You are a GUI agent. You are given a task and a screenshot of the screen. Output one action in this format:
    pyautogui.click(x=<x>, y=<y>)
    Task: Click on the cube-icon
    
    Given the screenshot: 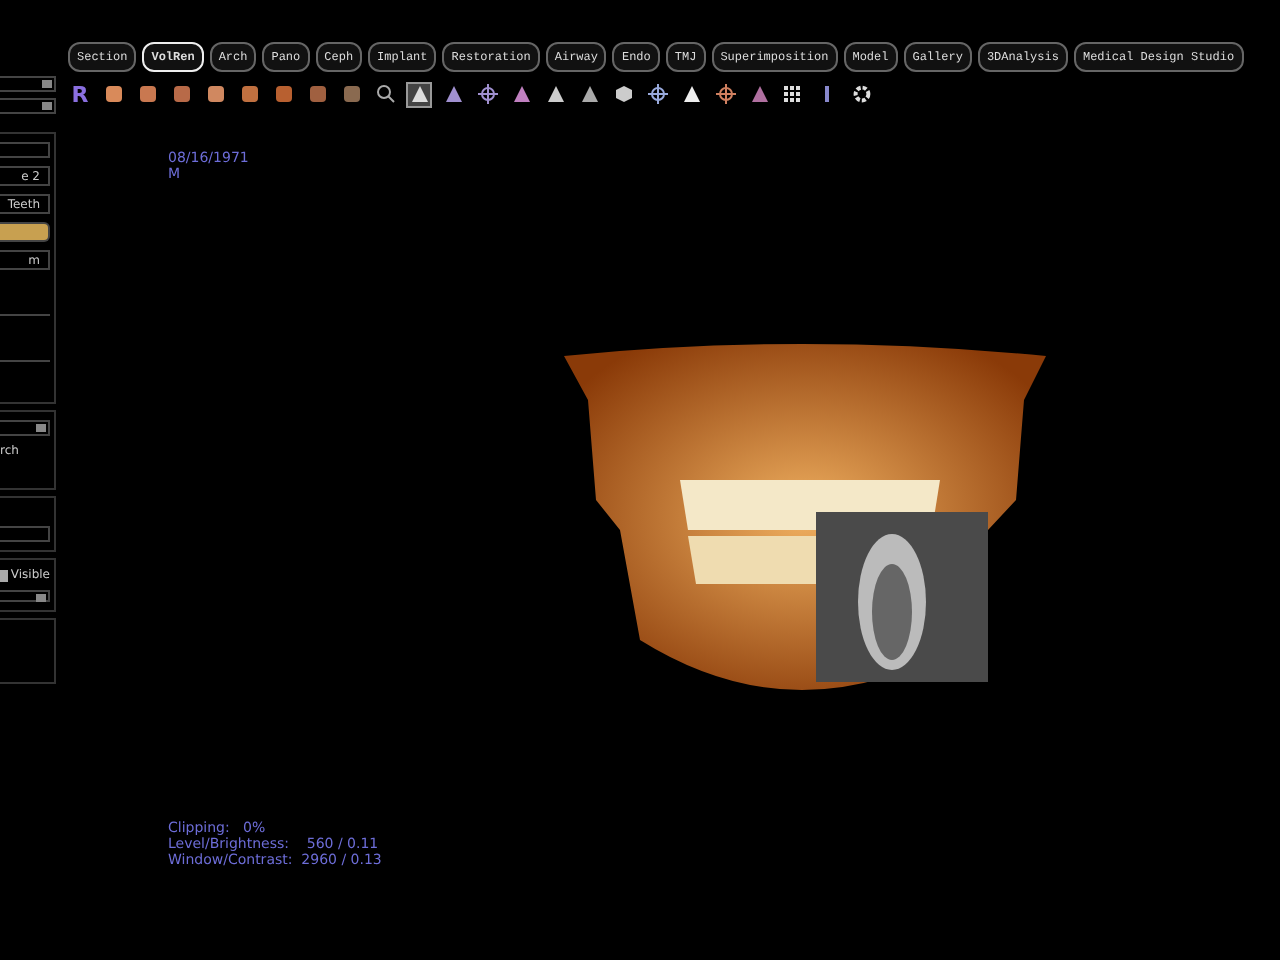 What is the action you would take?
    pyautogui.click(x=623, y=94)
    